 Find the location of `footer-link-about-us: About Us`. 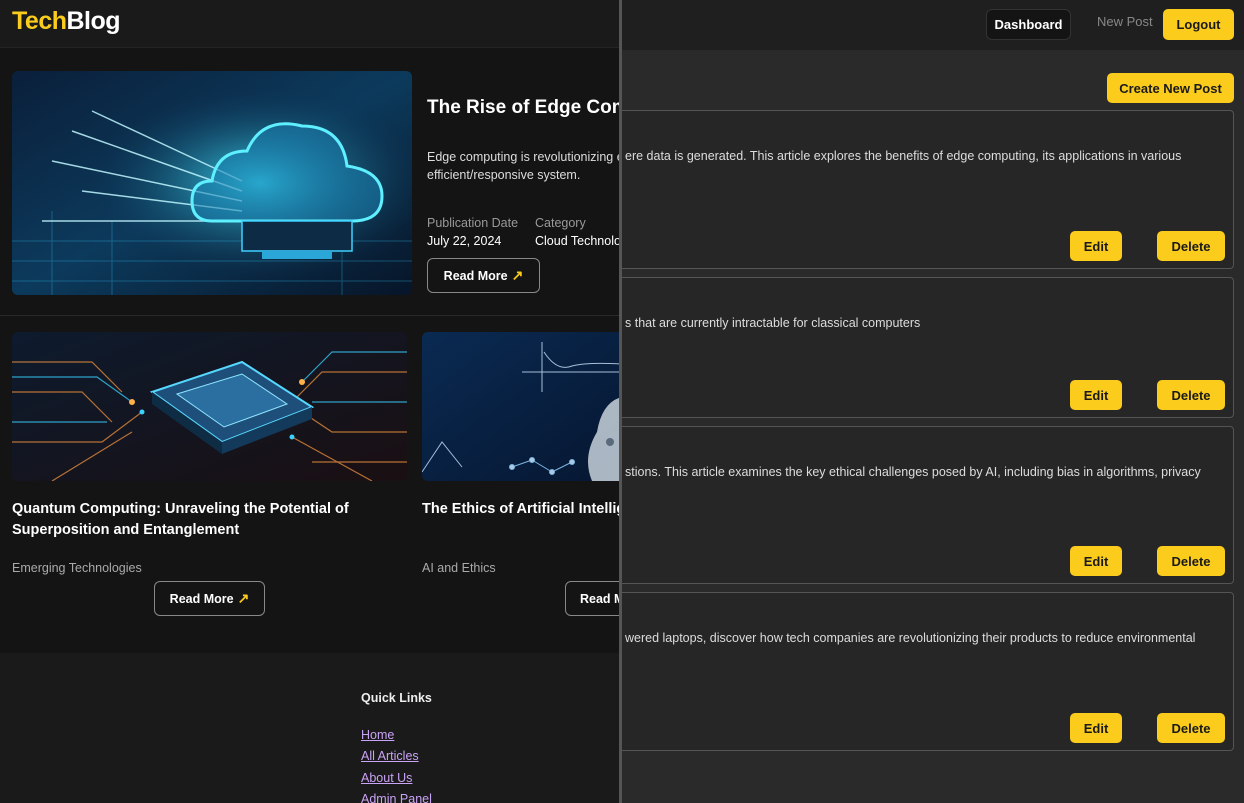

footer-link-about-us: About Us is located at coordinates (386, 778).